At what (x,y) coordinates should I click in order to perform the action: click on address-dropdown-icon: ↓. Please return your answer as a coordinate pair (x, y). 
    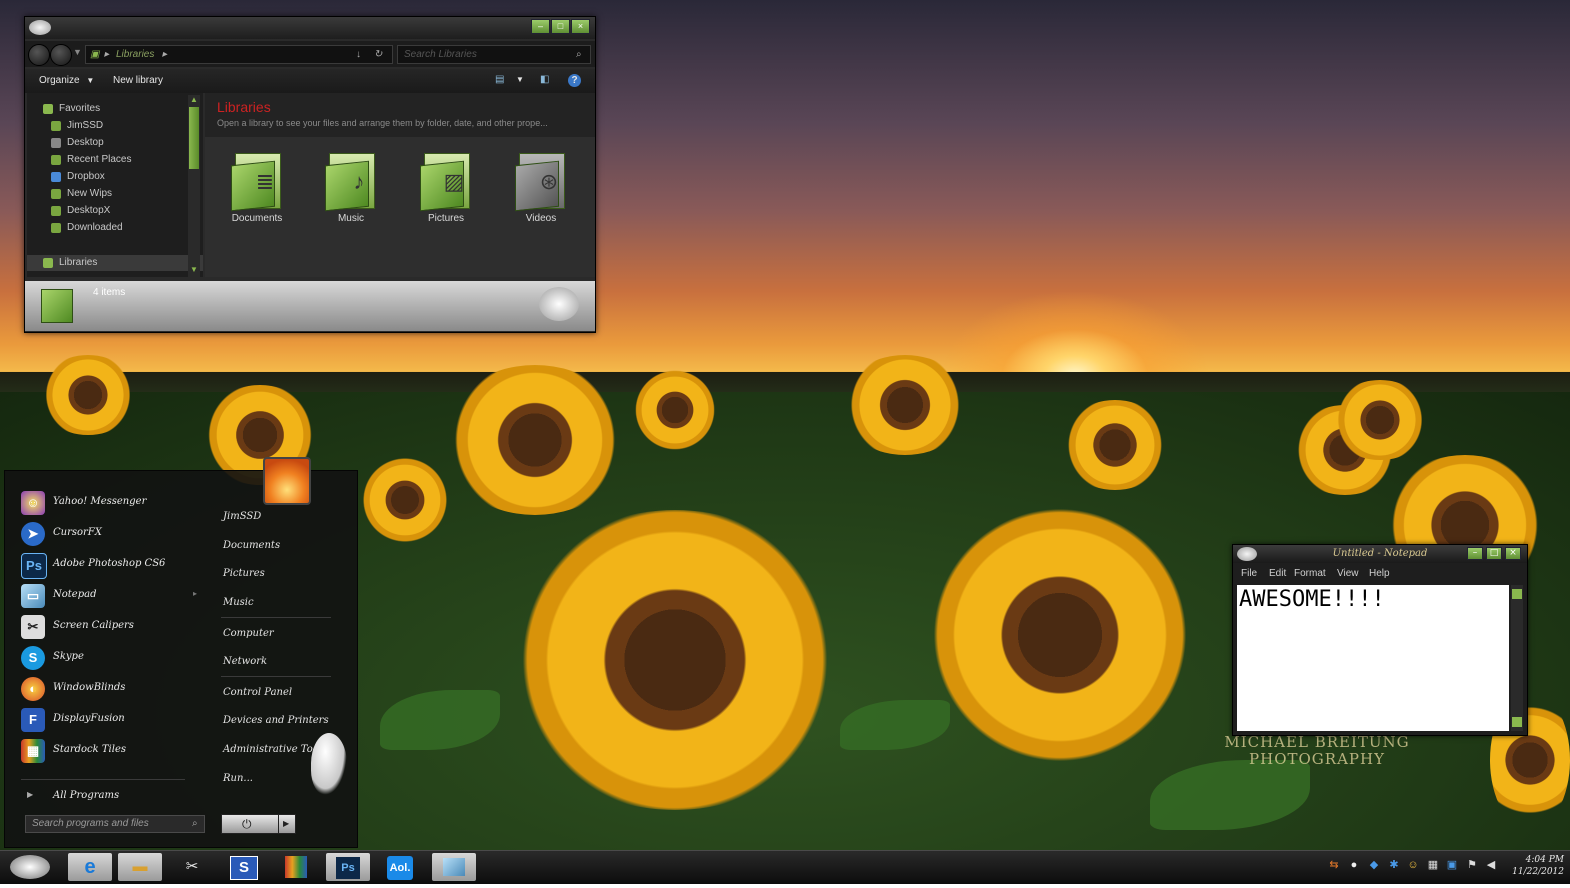
    Looking at the image, I should click on (358, 54).